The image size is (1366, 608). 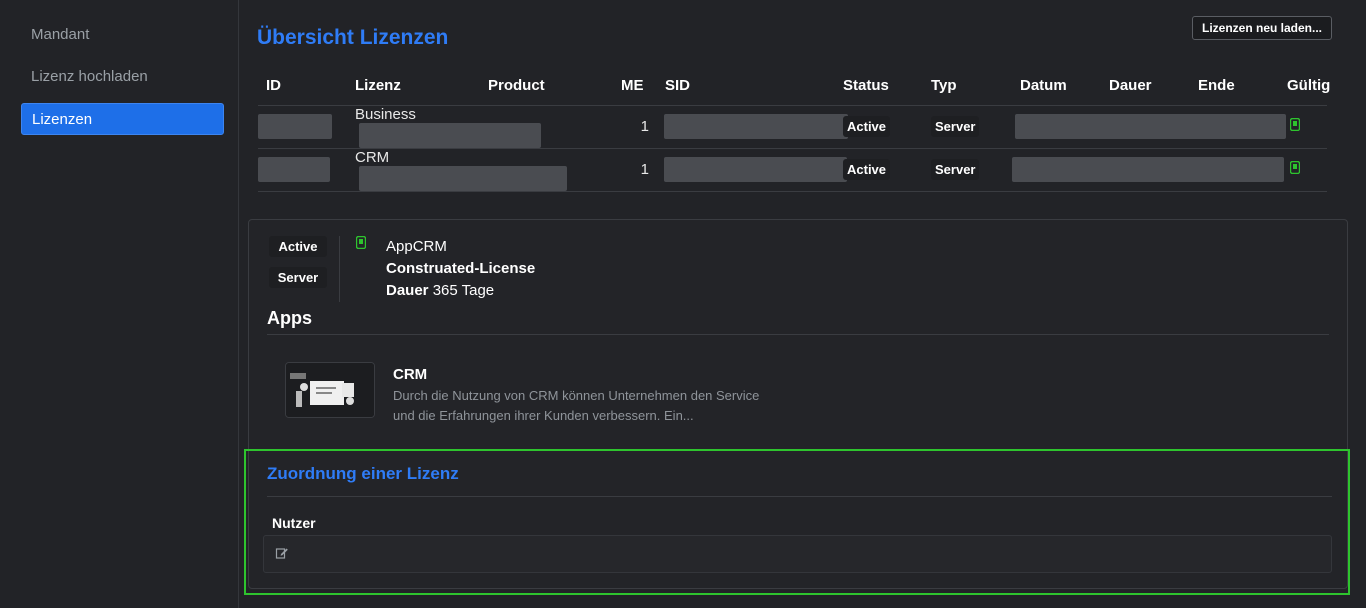 I want to click on sidebar-item-mandant: Mandant, so click(x=122, y=35).